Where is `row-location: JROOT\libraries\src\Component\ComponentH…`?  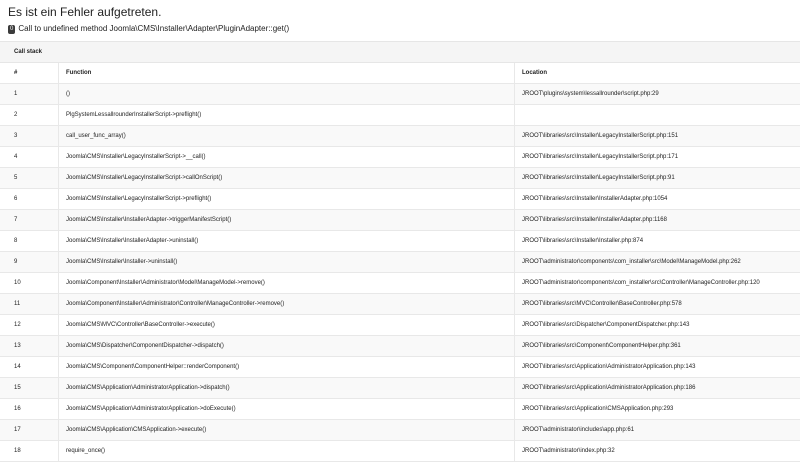 row-location: JROOT\libraries\src\Component\ComponentH… is located at coordinates (657, 346).